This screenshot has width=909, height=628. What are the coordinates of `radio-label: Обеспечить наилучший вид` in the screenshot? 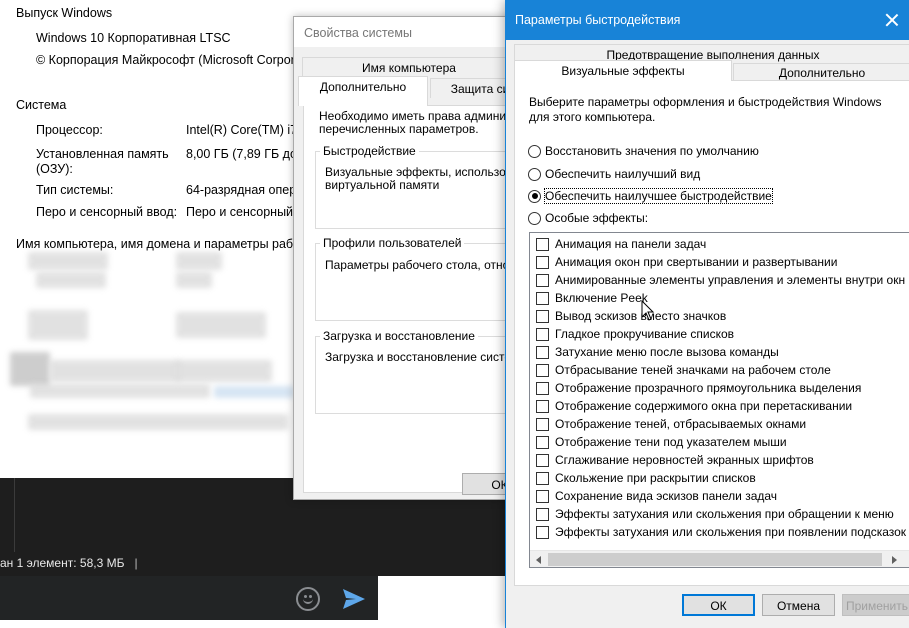 It's located at (623, 174).